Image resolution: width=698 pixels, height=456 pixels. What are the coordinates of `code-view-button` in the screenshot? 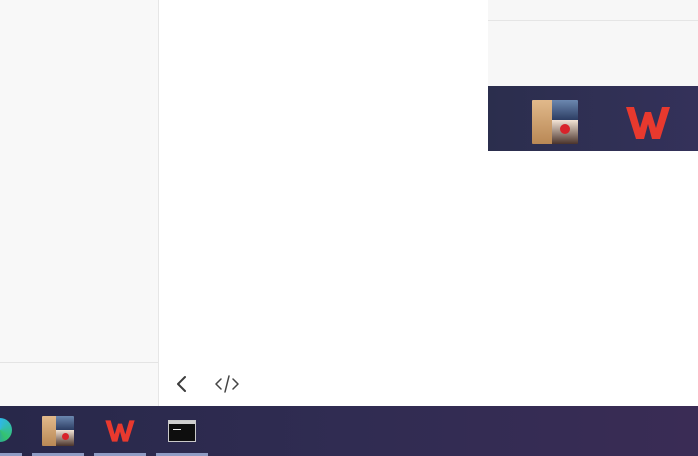 It's located at (227, 384).